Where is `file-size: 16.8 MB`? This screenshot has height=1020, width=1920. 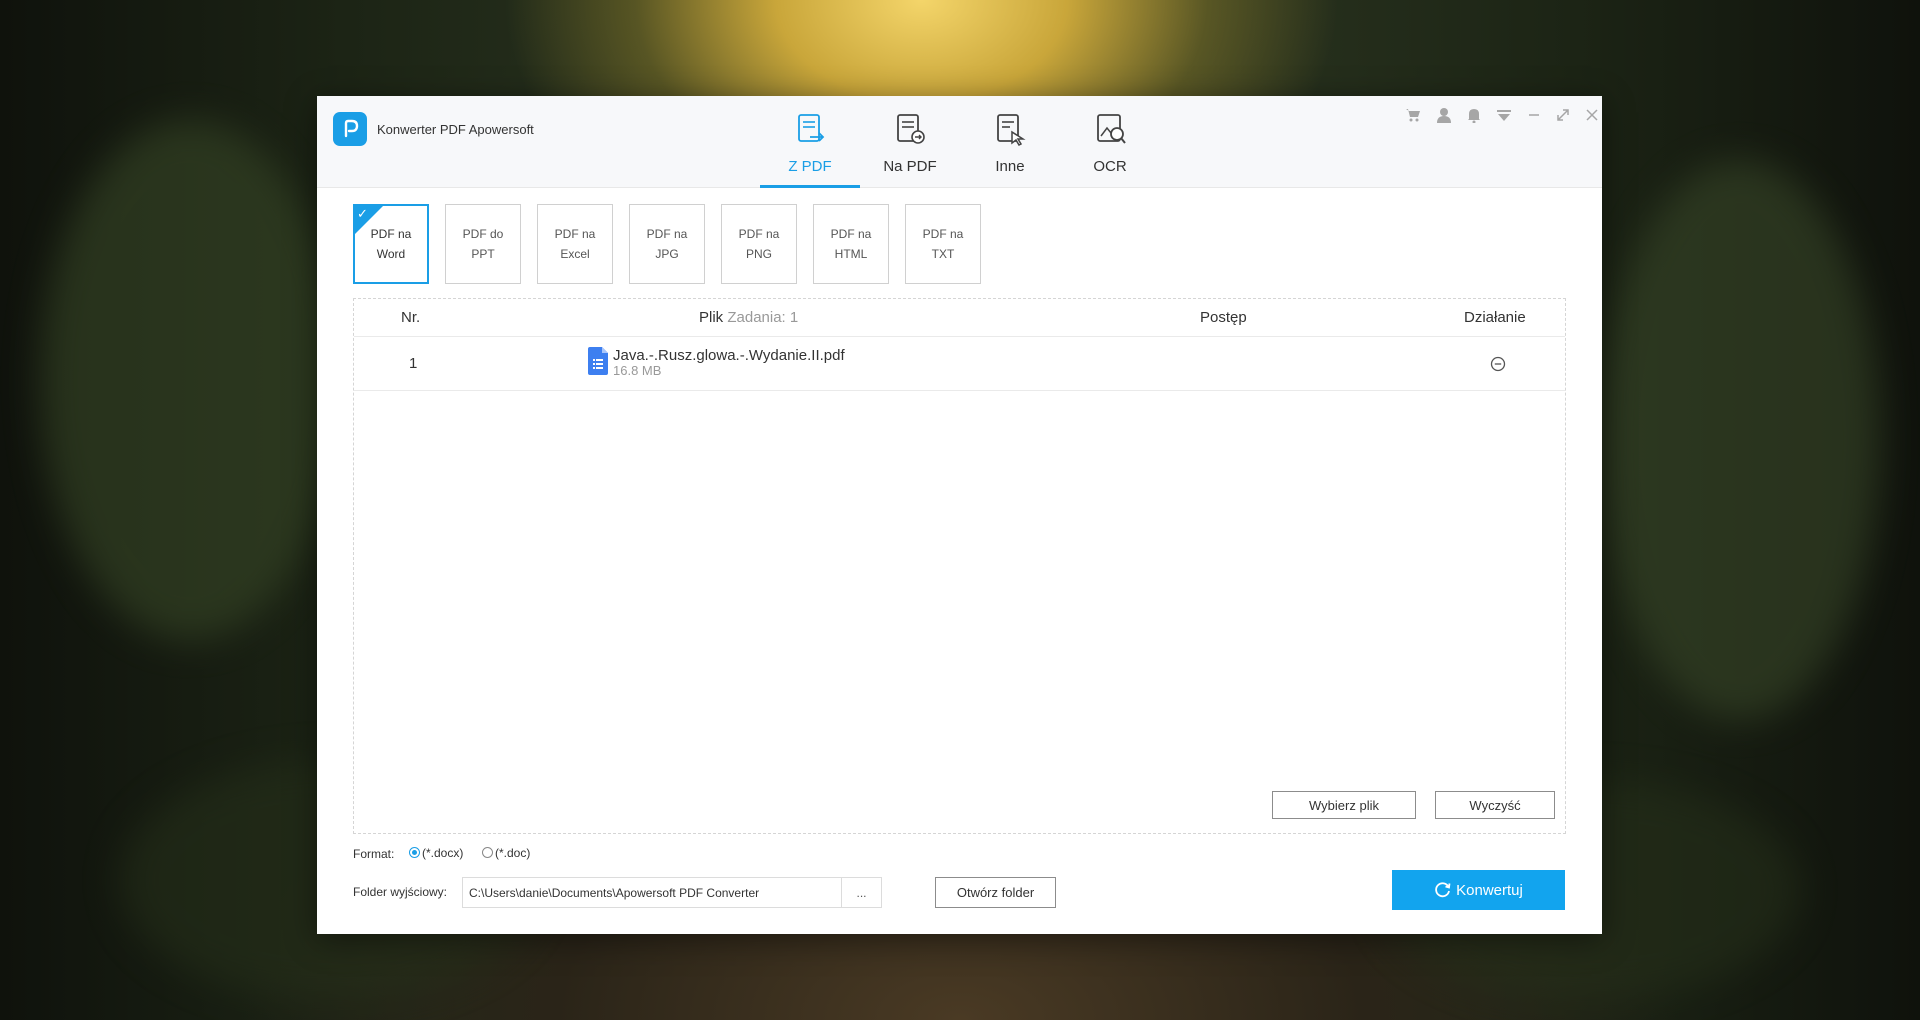
file-size: 16.8 MB is located at coordinates (637, 370).